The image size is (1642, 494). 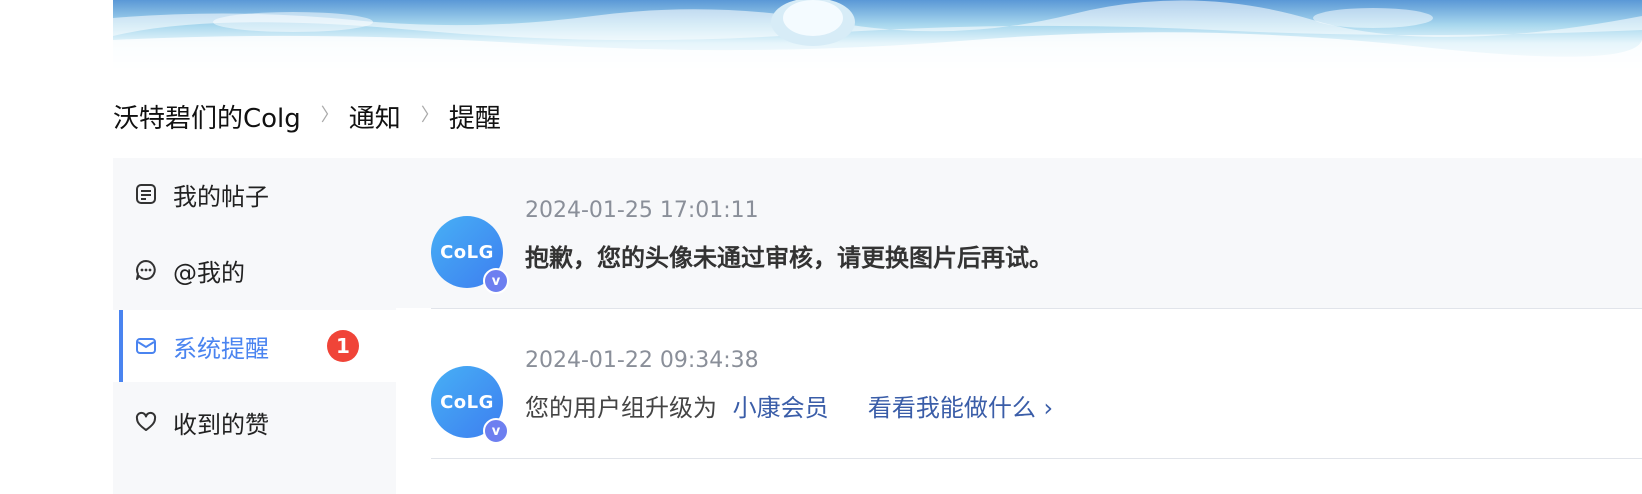 What do you see at coordinates (254, 270) in the screenshot?
I see `sidebar-item-mentions: @我的` at bounding box center [254, 270].